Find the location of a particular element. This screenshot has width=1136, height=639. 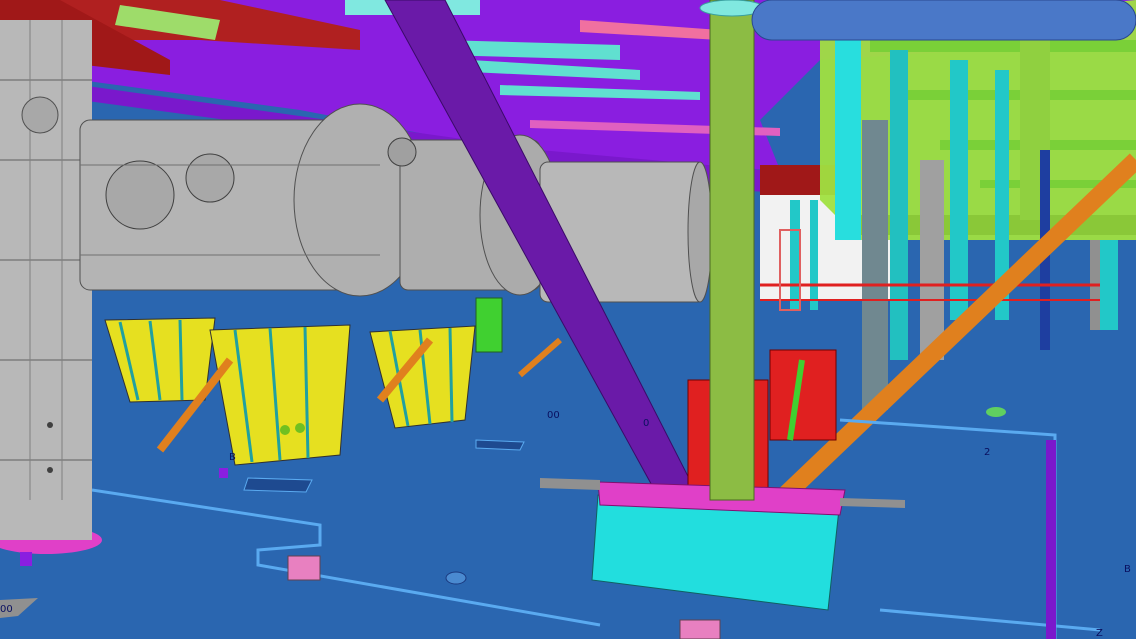

grid-label-b-right: B is located at coordinates (1127, 569).